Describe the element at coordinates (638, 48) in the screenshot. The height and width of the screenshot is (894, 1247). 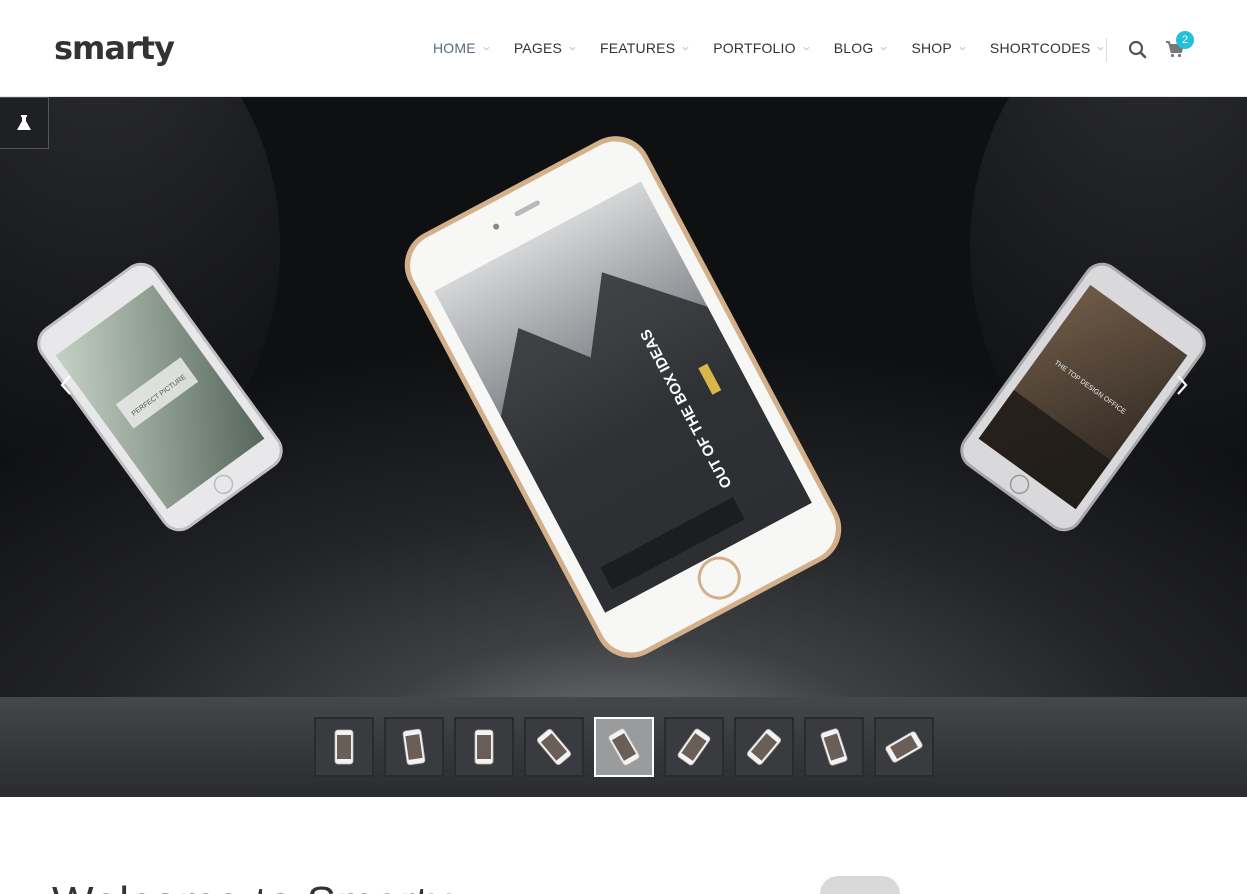
I see `nav-label: FEATURES` at that location.